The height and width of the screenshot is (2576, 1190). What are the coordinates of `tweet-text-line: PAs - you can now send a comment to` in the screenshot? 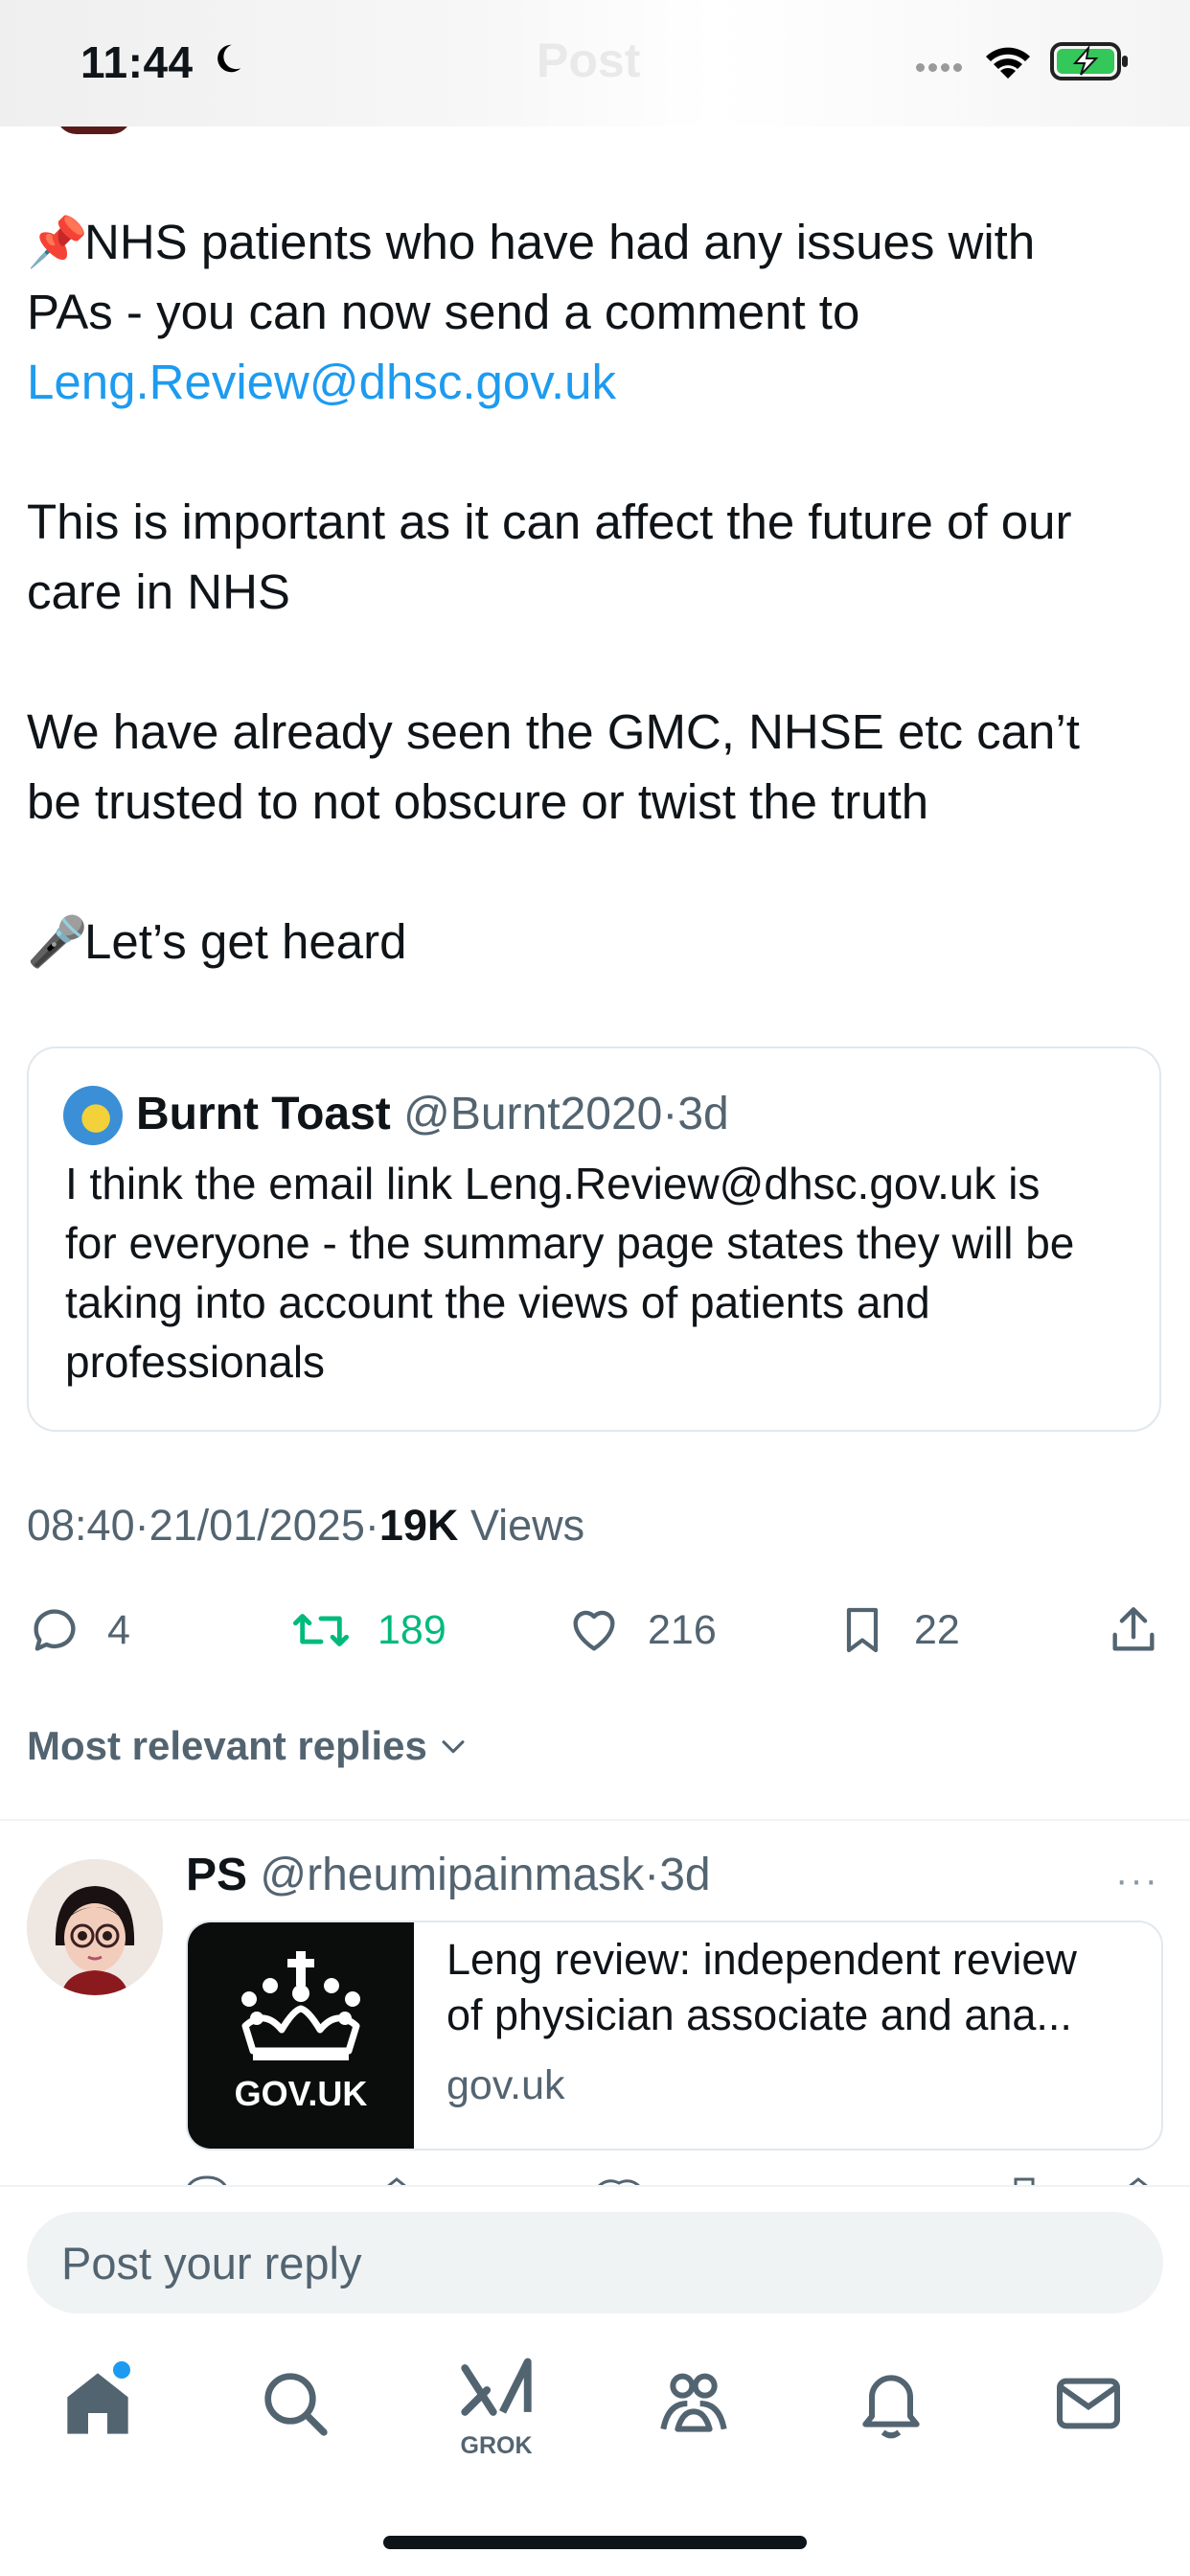 It's located at (444, 312).